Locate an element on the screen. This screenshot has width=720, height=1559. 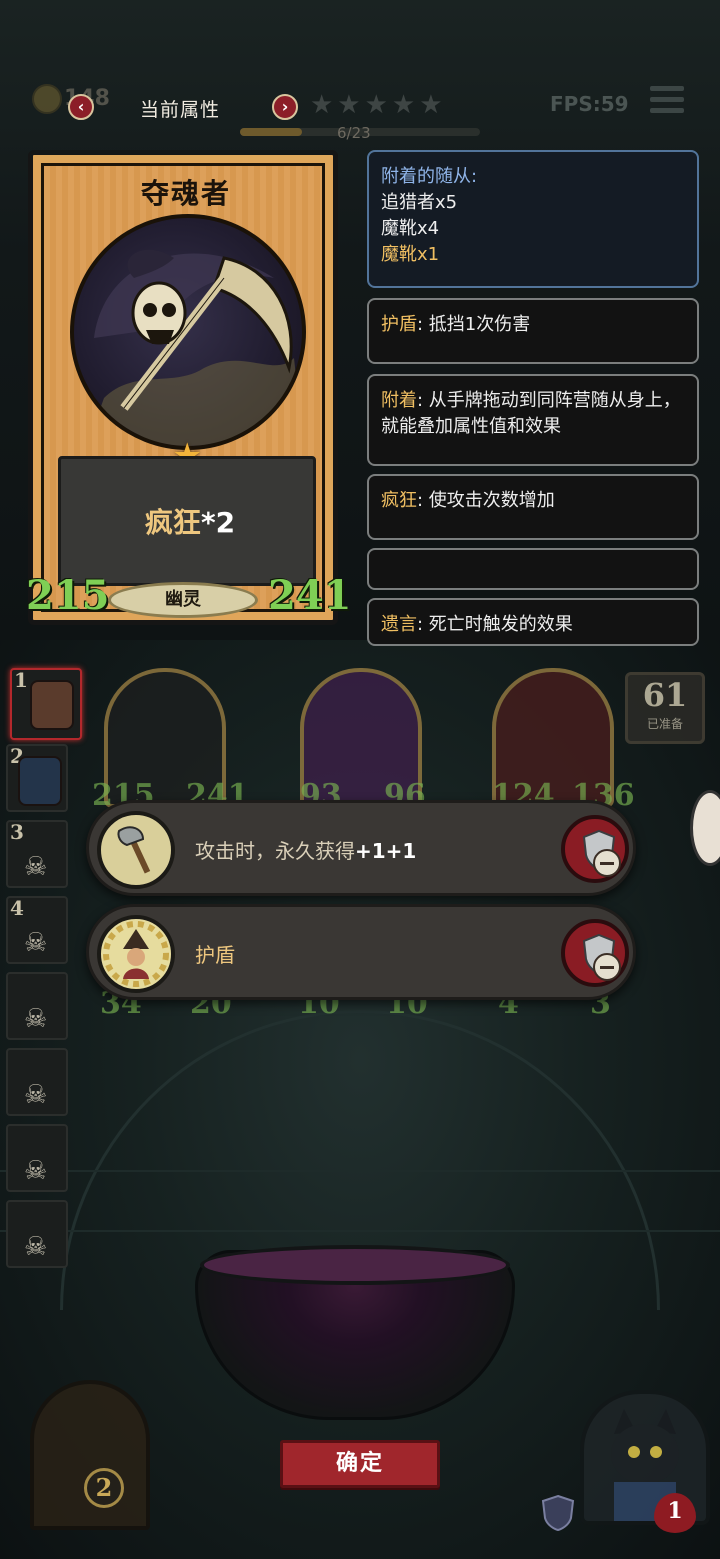
keyword-label: 遗言 is located at coordinates (399, 624).